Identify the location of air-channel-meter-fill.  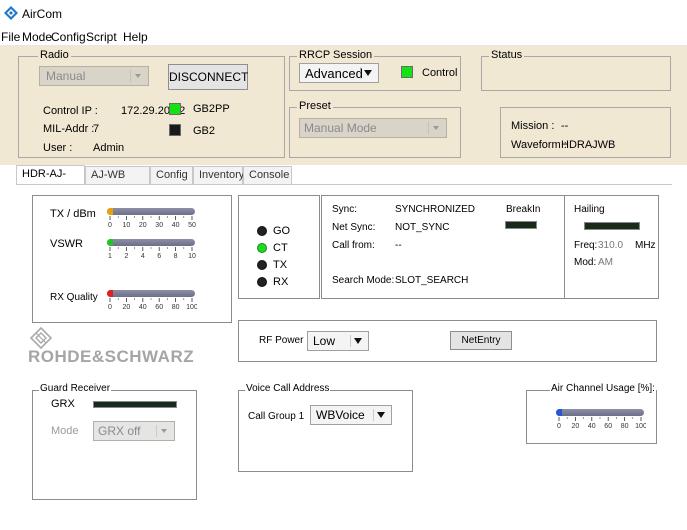
(559, 412).